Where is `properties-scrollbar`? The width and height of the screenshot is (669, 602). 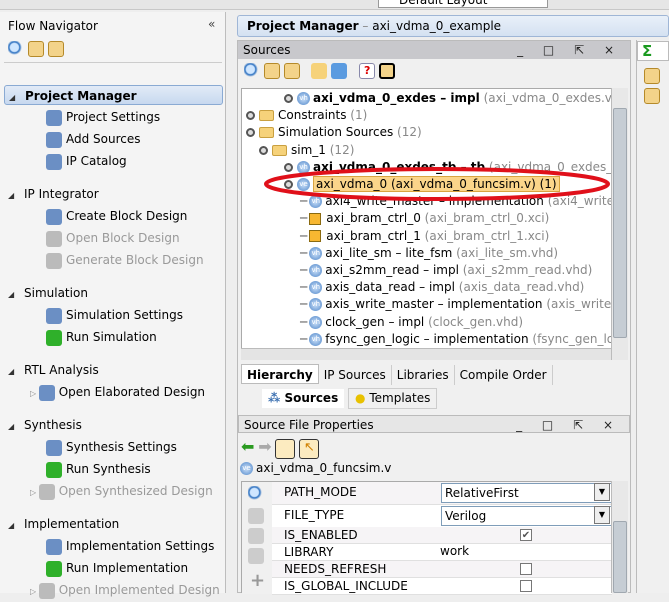 properties-scrollbar is located at coordinates (619, 537).